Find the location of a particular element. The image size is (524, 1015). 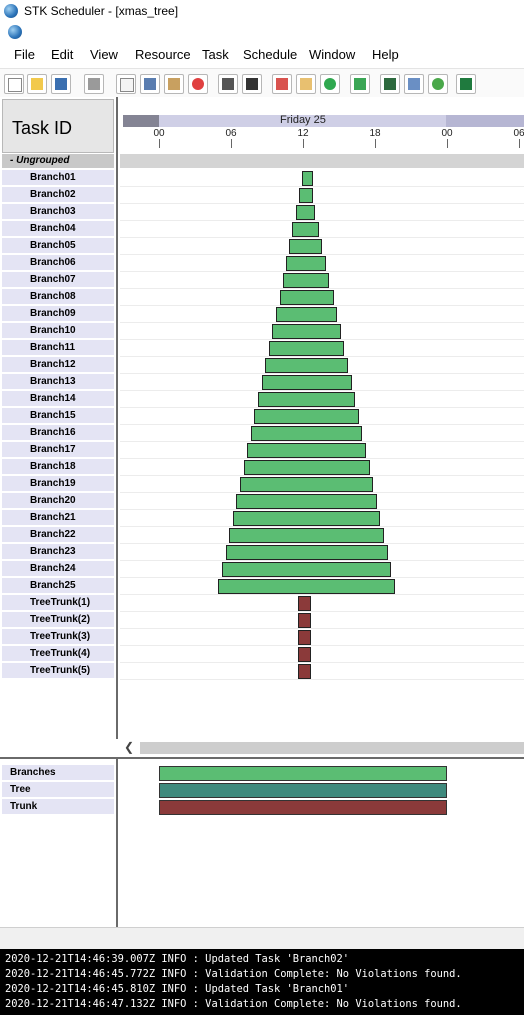

task-icon is located at coordinates (306, 84).